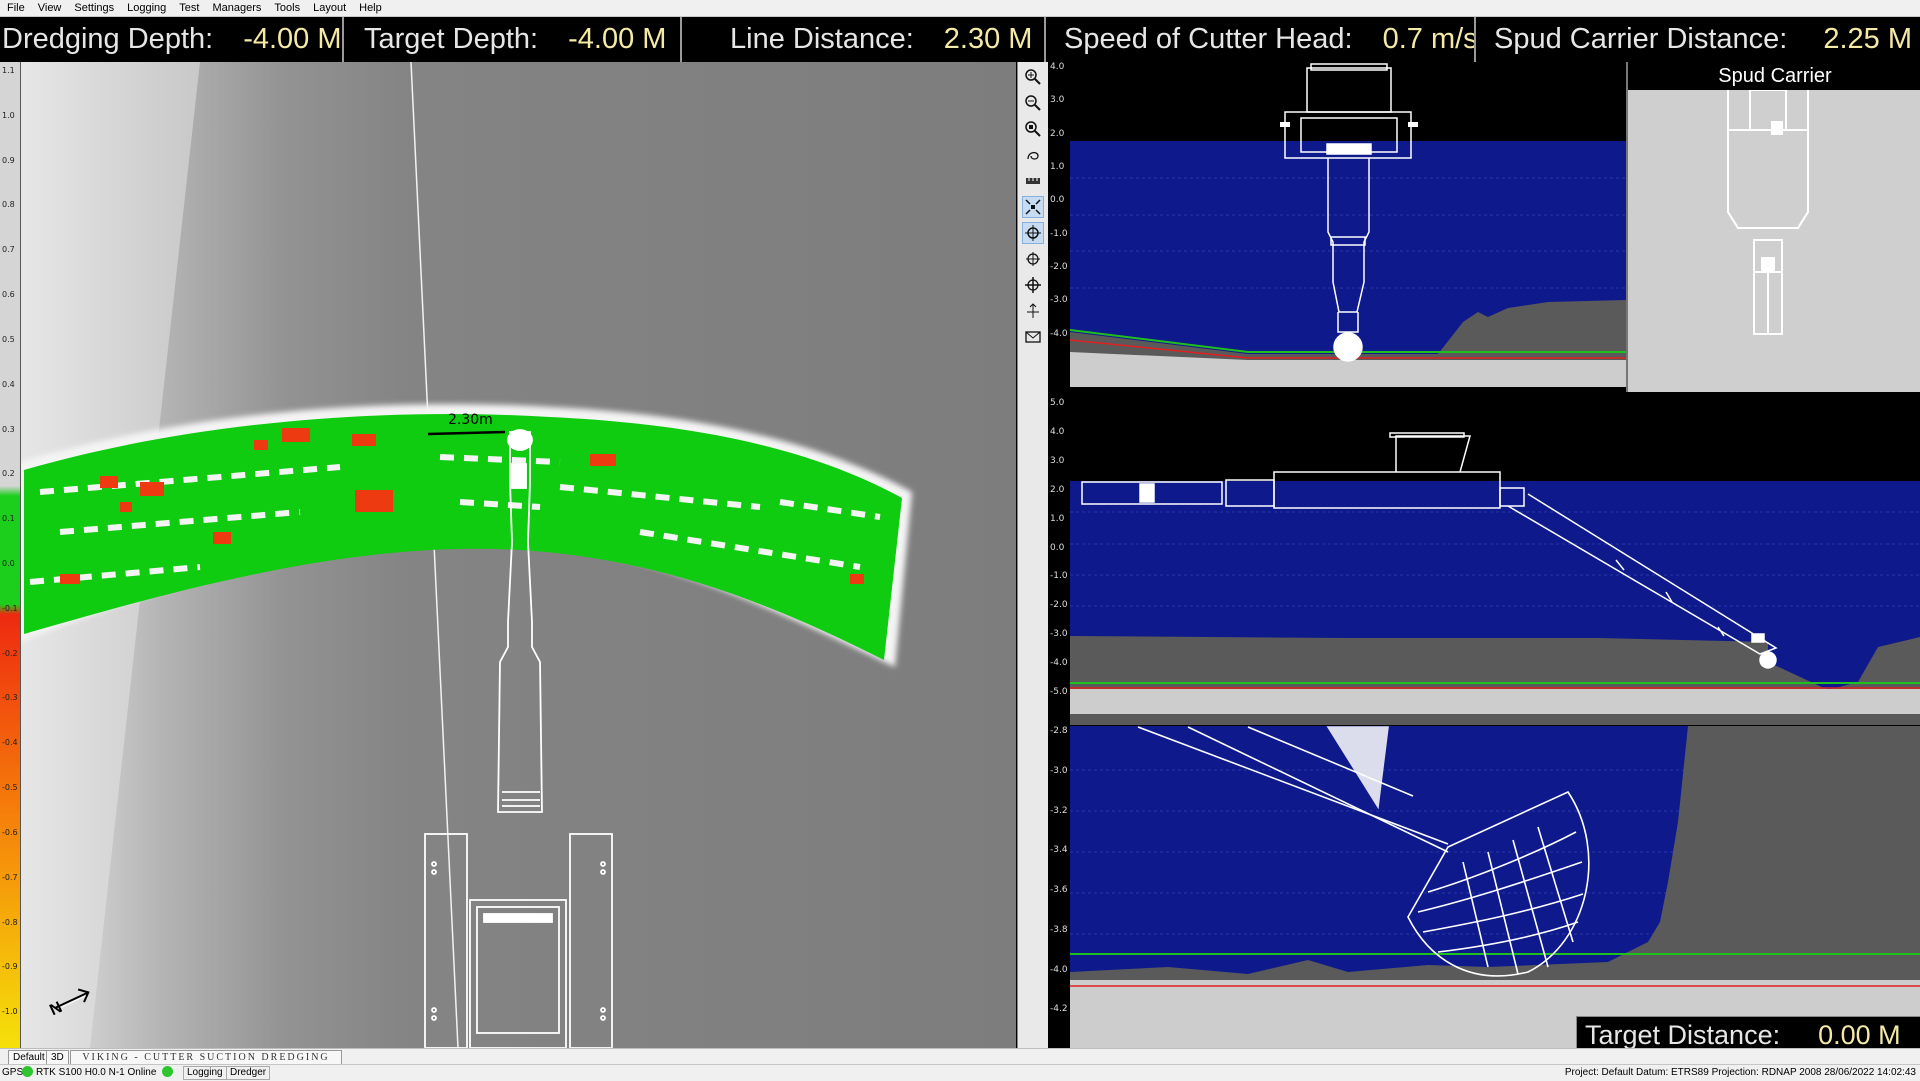 This screenshot has height=1081, width=1920. What do you see at coordinates (1768, 212) in the screenshot?
I see `spud-carrier-diagram` at bounding box center [1768, 212].